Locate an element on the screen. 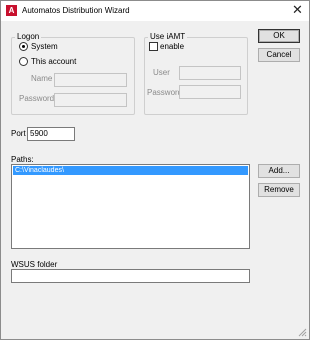  amt-password-field is located at coordinates (210, 92).